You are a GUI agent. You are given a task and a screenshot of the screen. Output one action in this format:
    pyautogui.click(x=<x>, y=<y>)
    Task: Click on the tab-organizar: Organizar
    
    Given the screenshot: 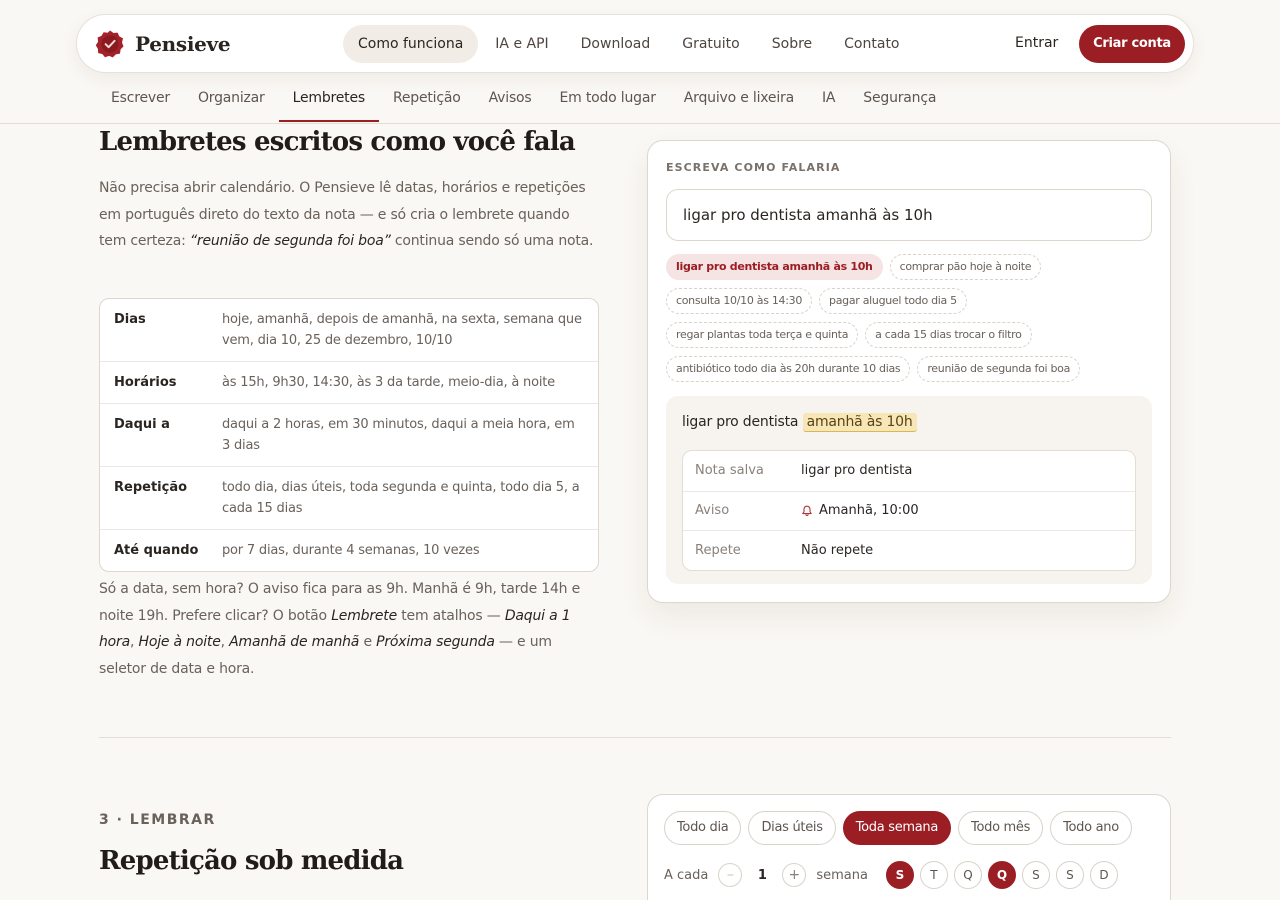 What is the action you would take?
    pyautogui.click(x=231, y=100)
    